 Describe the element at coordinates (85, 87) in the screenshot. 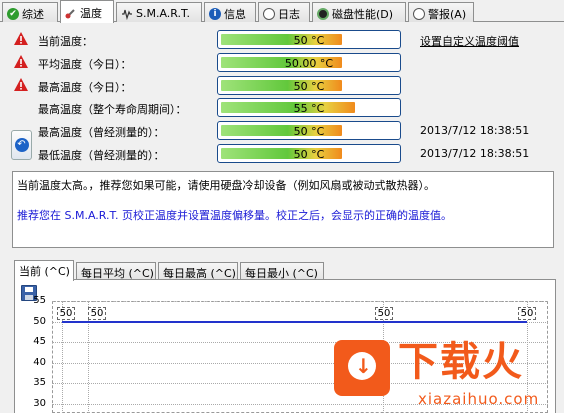

I see `temp-label: 最高温度（今日）：` at that location.